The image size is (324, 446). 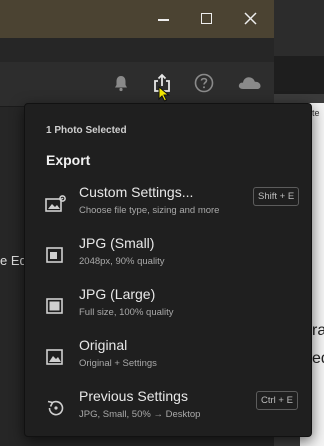 What do you see at coordinates (140, 414) in the screenshot?
I see `previous-settings-subtitle: JPG, Small, 50% → Desktop` at bounding box center [140, 414].